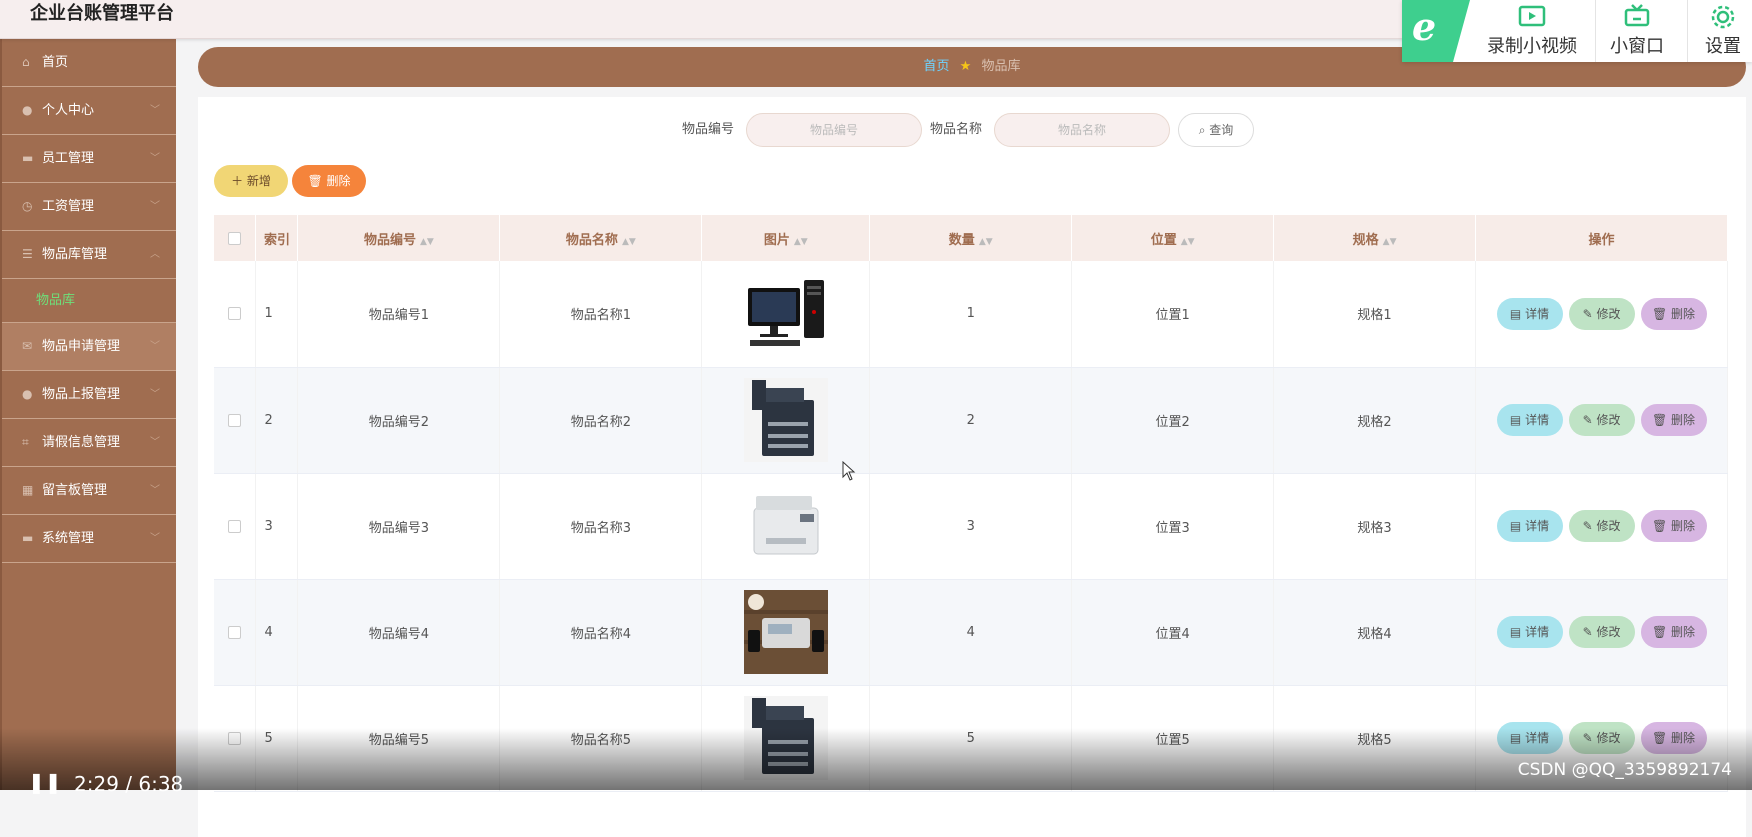 This screenshot has height=837, width=1752. I want to click on clock-icon: ◷, so click(27, 206).